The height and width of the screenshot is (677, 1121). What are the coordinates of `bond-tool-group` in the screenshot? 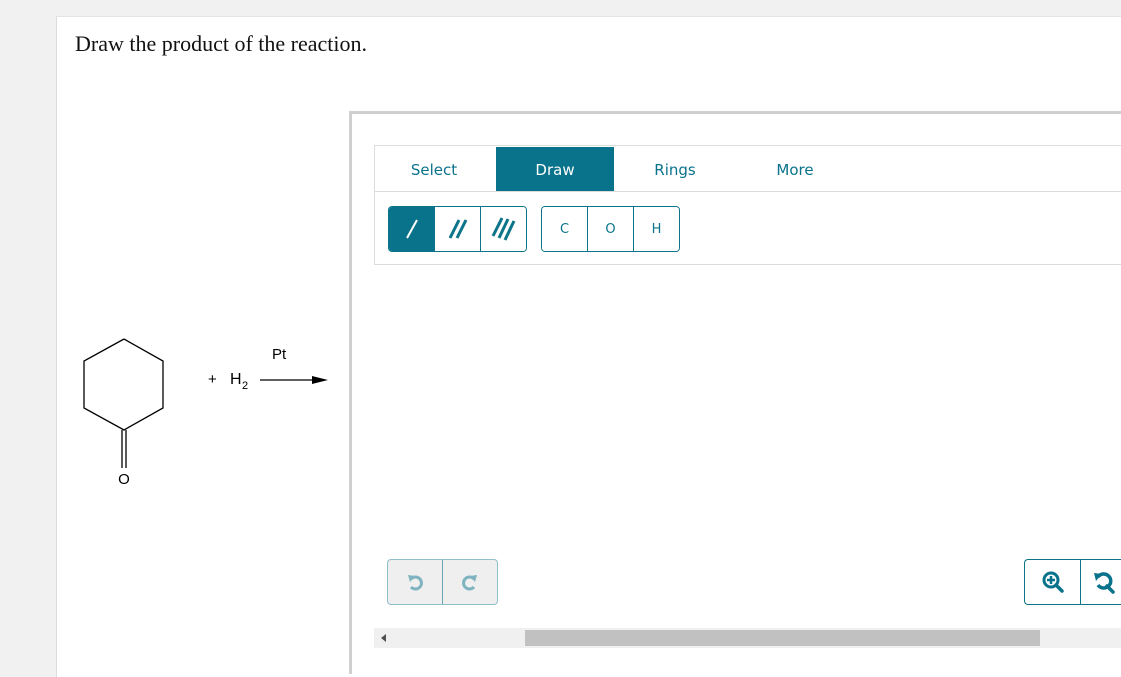 It's located at (457, 229).